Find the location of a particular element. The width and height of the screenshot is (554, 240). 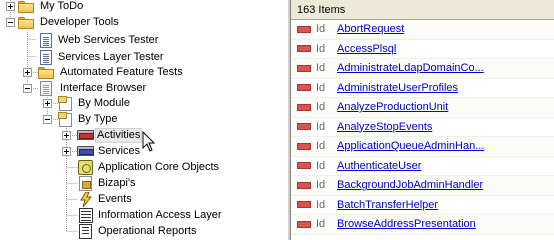

list-item: Id BatchTransferHelper is located at coordinates (422, 205).